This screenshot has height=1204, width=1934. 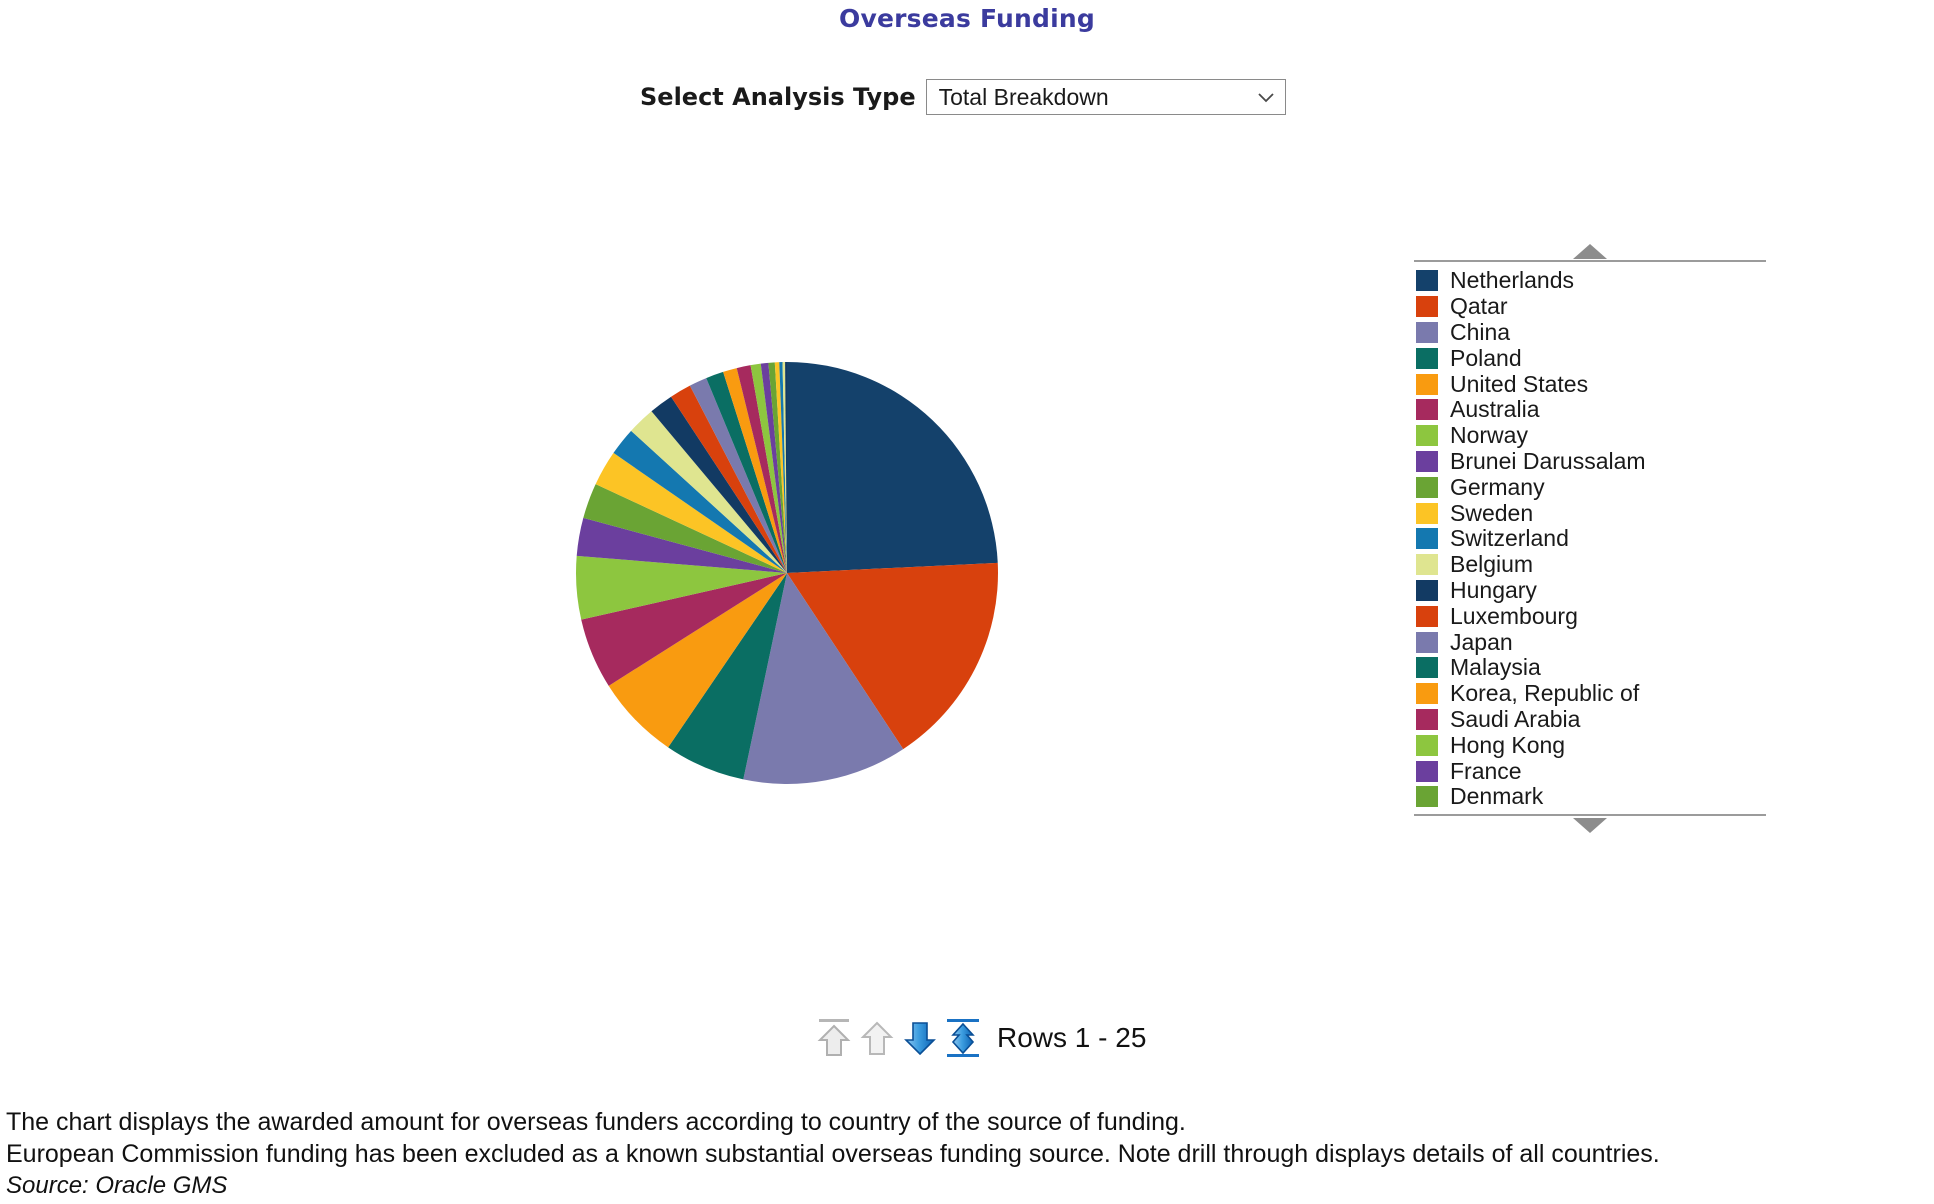 I want to click on legend-item-label: Hungary, so click(x=1493, y=589).